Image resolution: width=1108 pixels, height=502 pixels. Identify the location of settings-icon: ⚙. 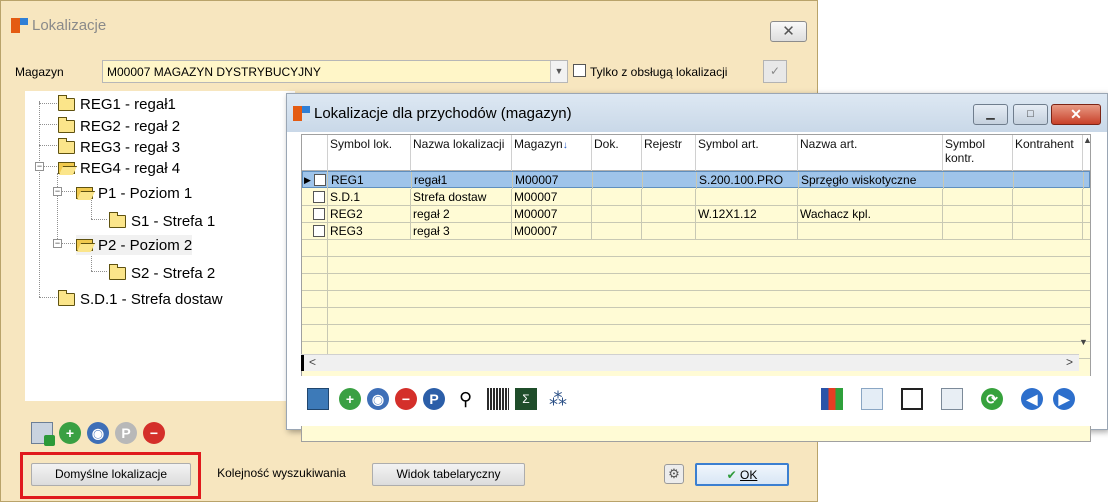
(674, 474).